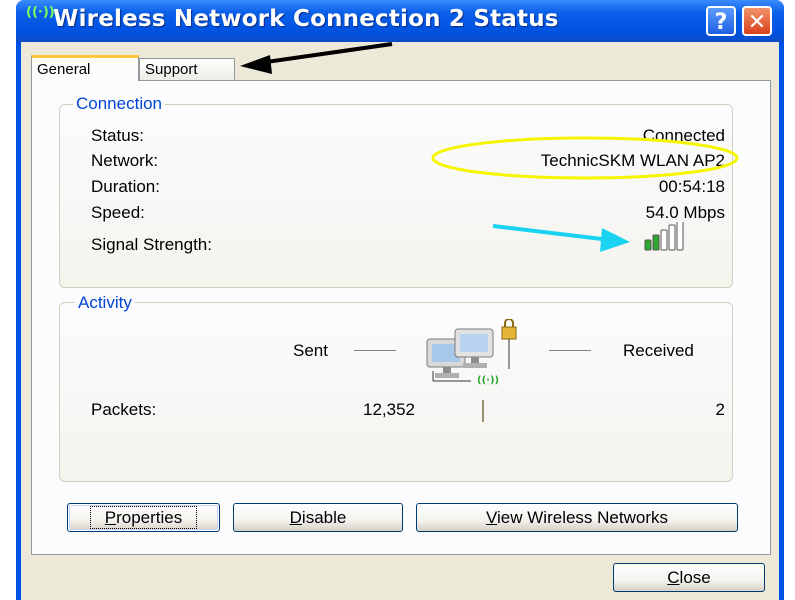 The image size is (795, 600). I want to click on packets-divider, so click(483, 411).